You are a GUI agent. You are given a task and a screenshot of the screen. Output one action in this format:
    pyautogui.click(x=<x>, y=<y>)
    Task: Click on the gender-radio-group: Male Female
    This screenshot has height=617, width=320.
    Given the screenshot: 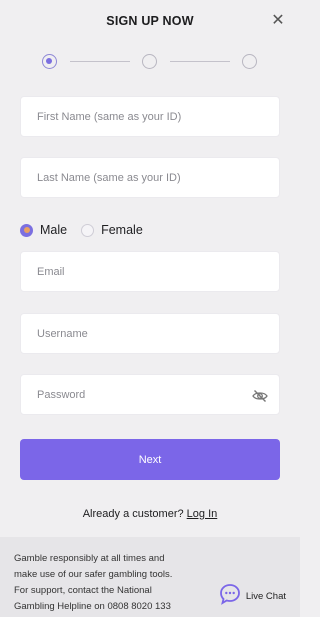 What is the action you would take?
    pyautogui.click(x=88, y=230)
    